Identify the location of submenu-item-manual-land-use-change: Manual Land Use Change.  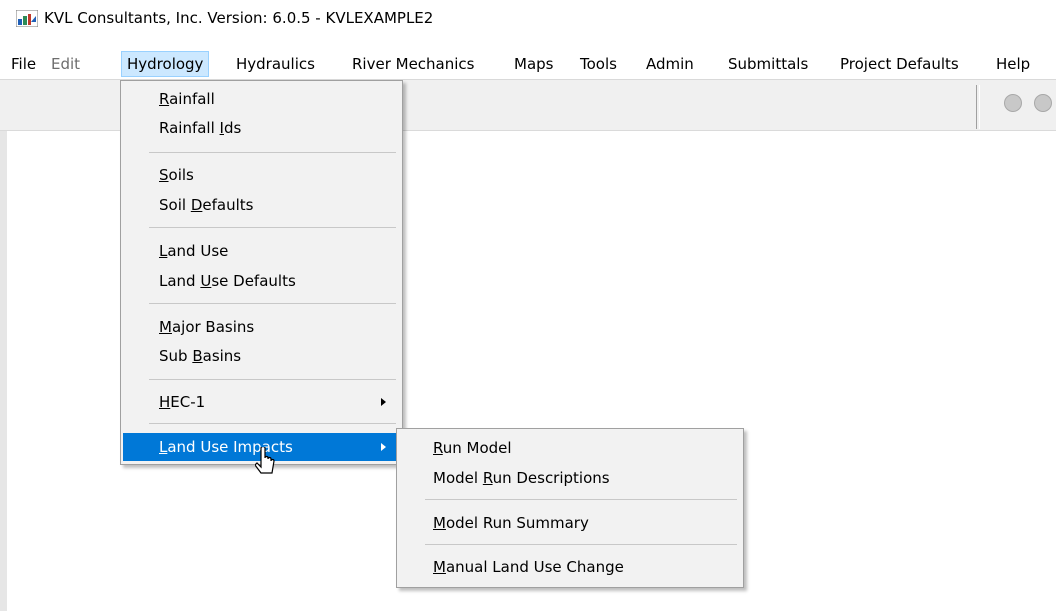
(570, 567).